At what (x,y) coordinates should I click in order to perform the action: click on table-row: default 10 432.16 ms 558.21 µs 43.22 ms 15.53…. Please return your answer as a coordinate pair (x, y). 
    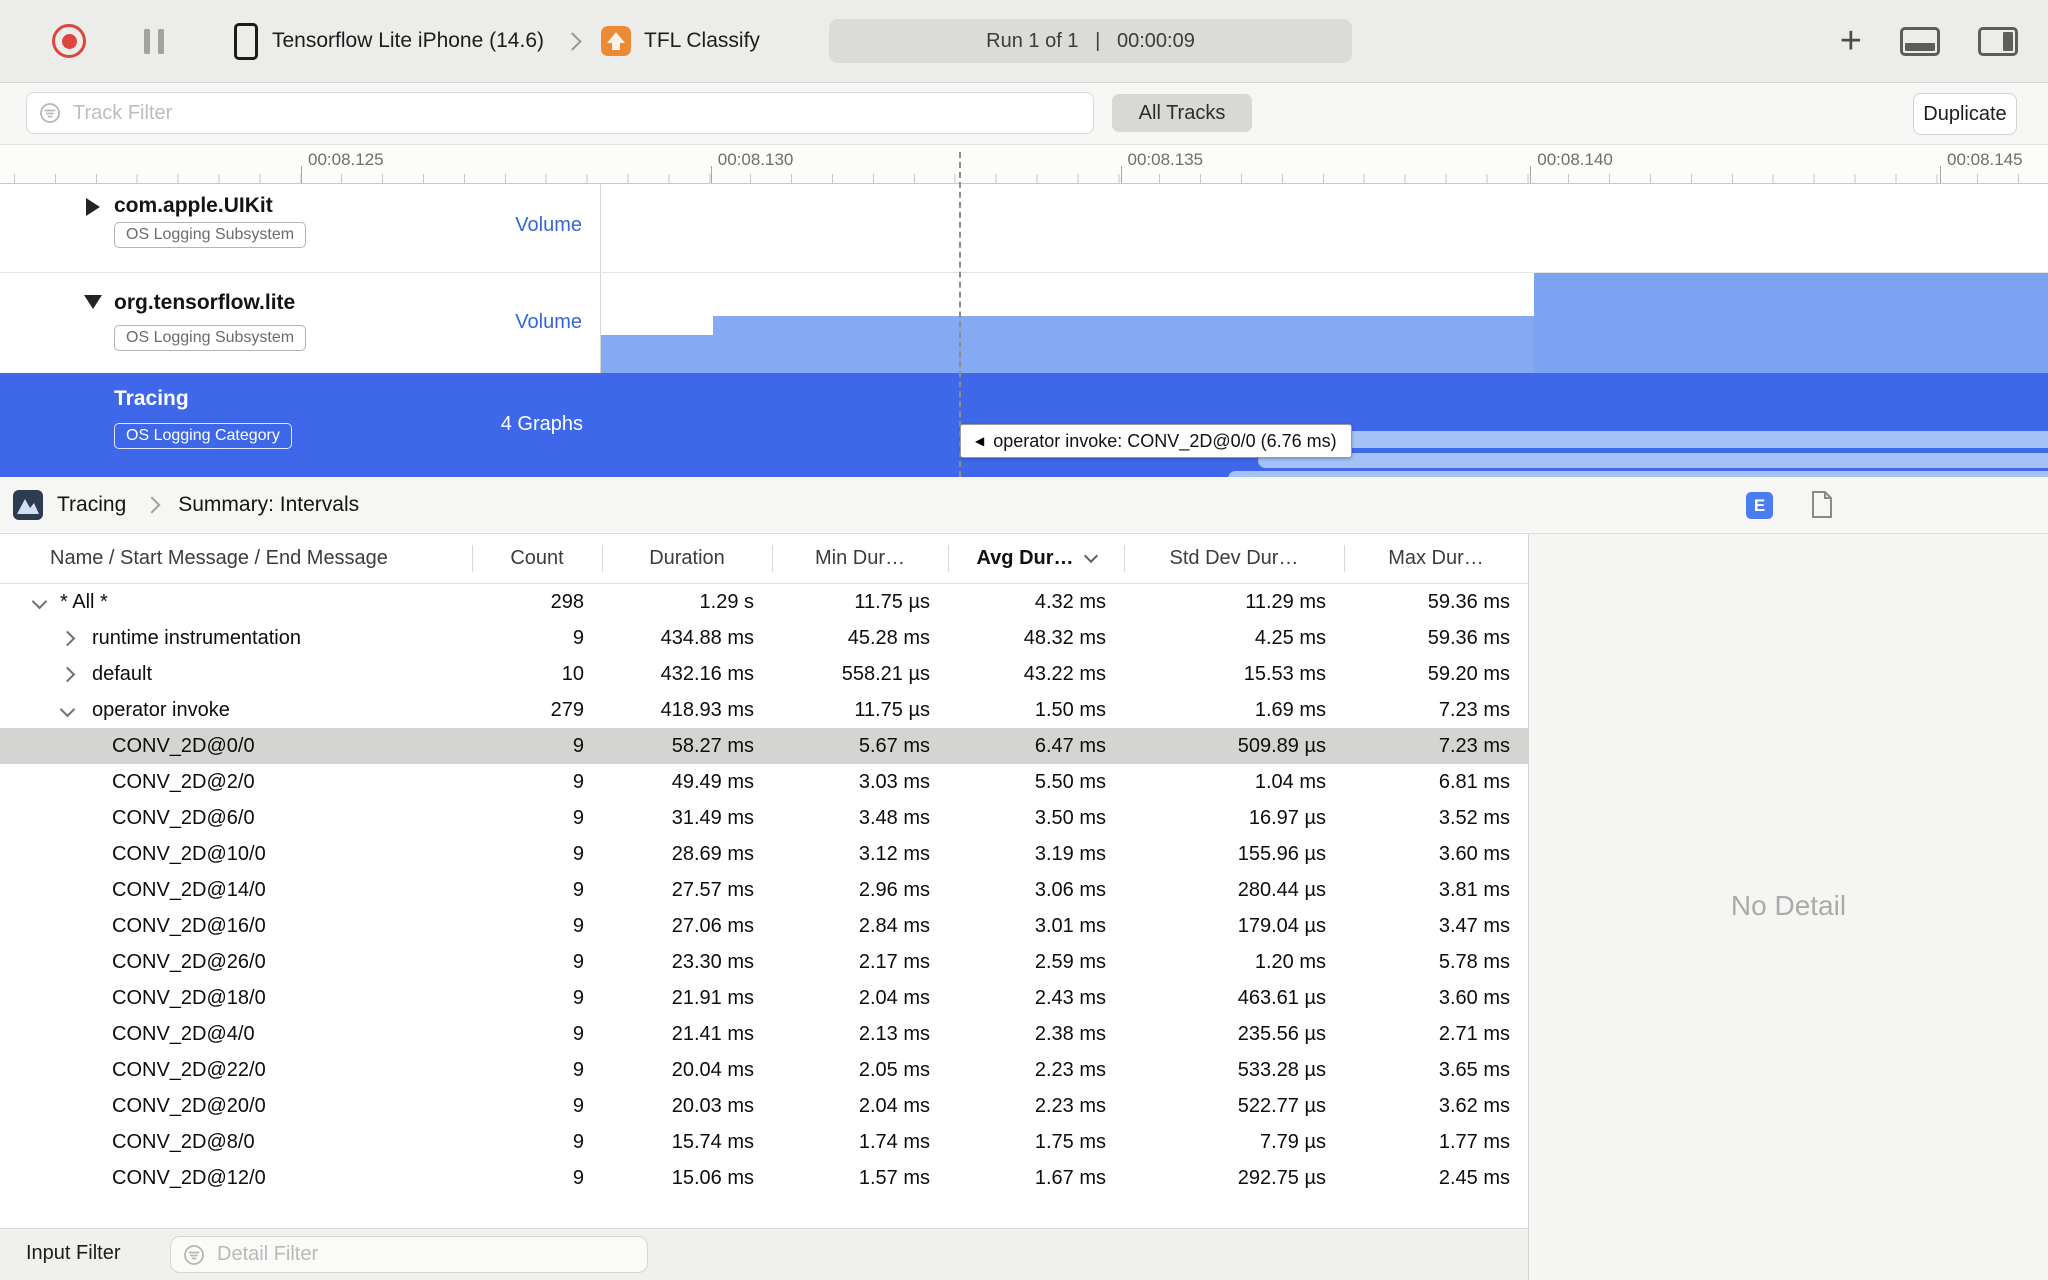
    Looking at the image, I should click on (764, 674).